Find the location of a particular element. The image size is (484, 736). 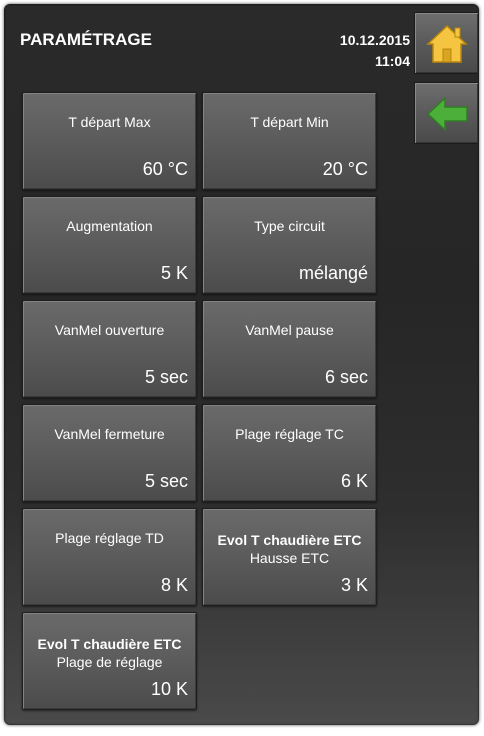

tile-evol-hausse-etc: Evol T chaudière ETC Hausse ETC 3 K is located at coordinates (289, 557).